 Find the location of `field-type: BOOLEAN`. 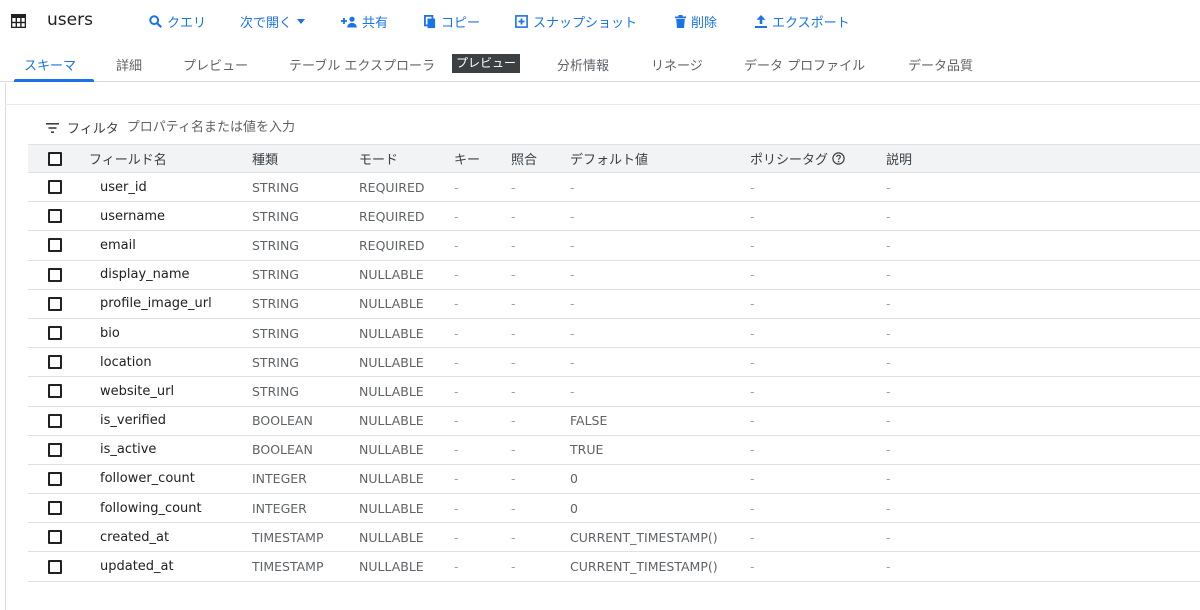

field-type: BOOLEAN is located at coordinates (282, 450).